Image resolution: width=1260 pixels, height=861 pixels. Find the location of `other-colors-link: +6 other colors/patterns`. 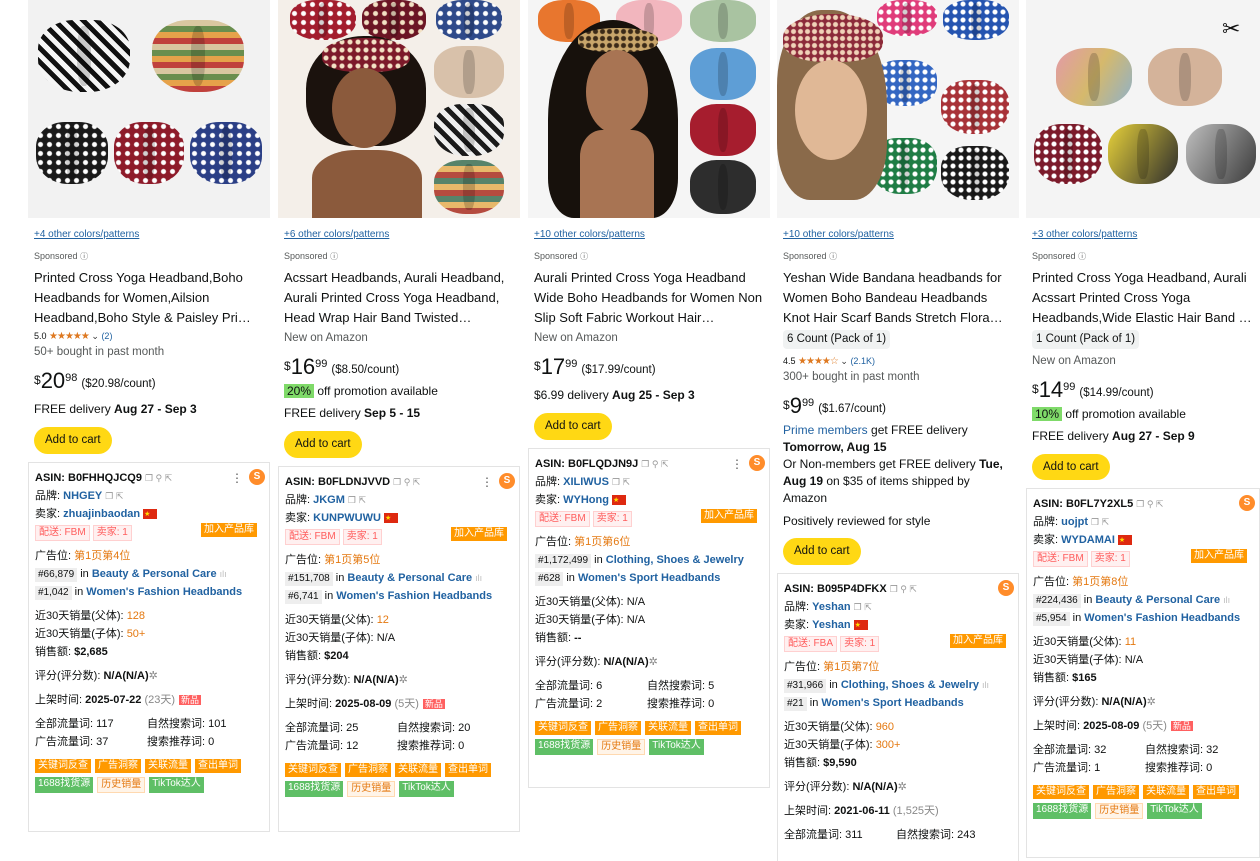

other-colors-link: +6 other colors/patterns is located at coordinates (399, 235).